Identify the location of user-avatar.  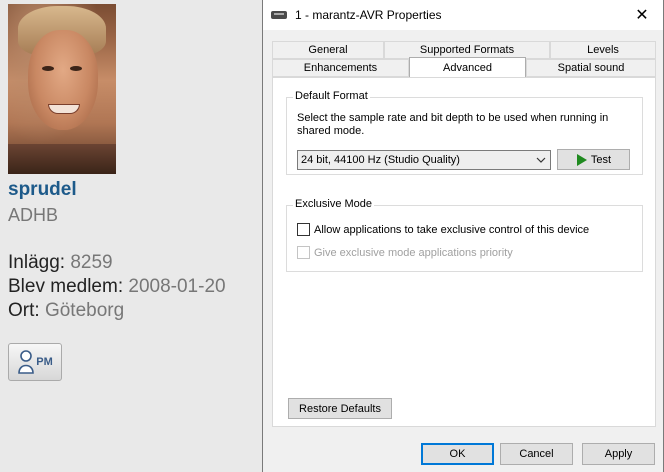
(62, 89).